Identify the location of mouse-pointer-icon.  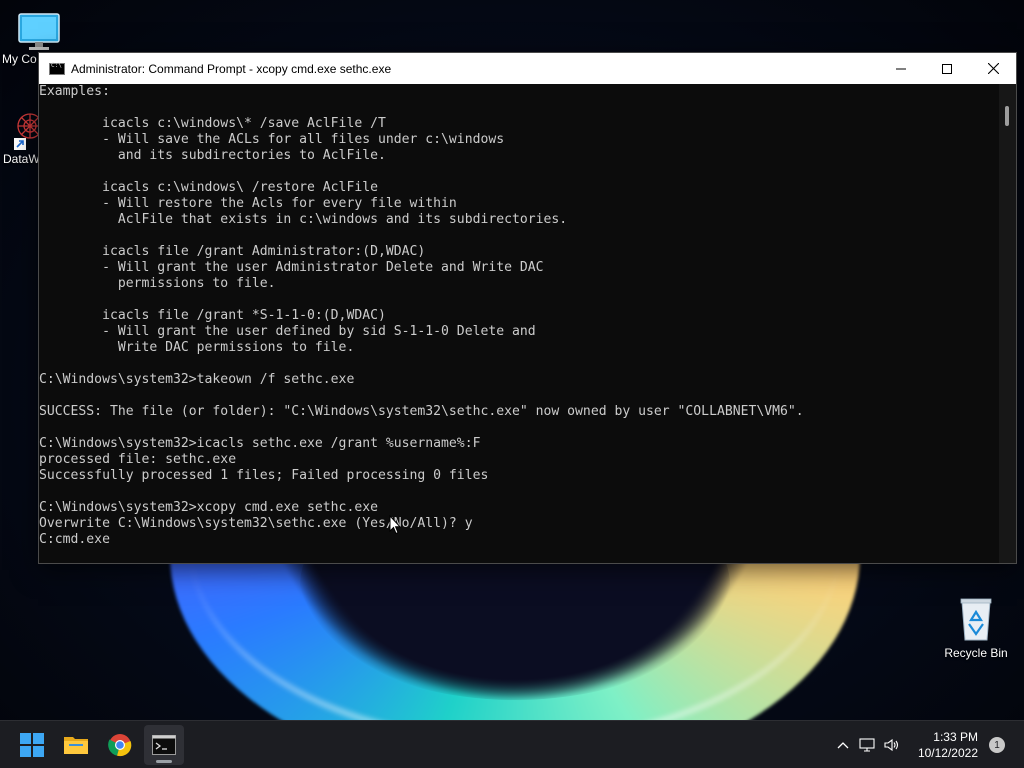
(395, 525).